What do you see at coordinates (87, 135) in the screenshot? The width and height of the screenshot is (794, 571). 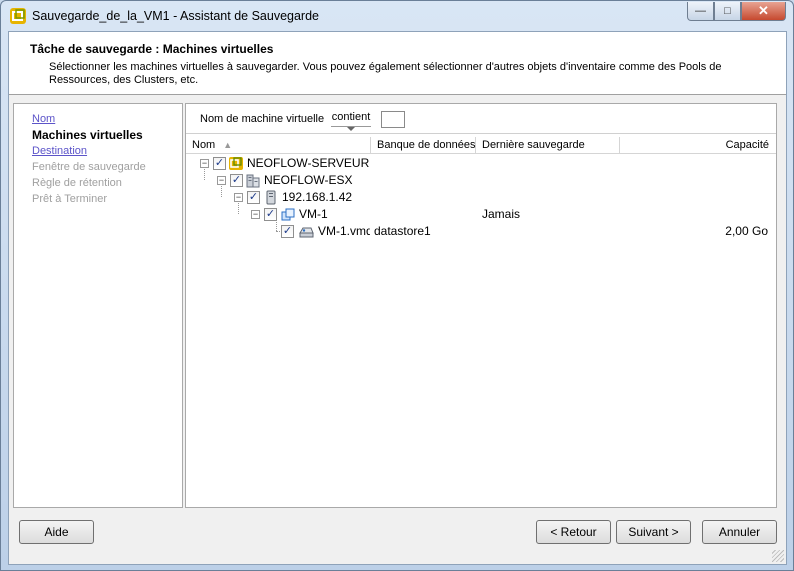 I see `step-machines-virtuelles: Machines virtuelles` at bounding box center [87, 135].